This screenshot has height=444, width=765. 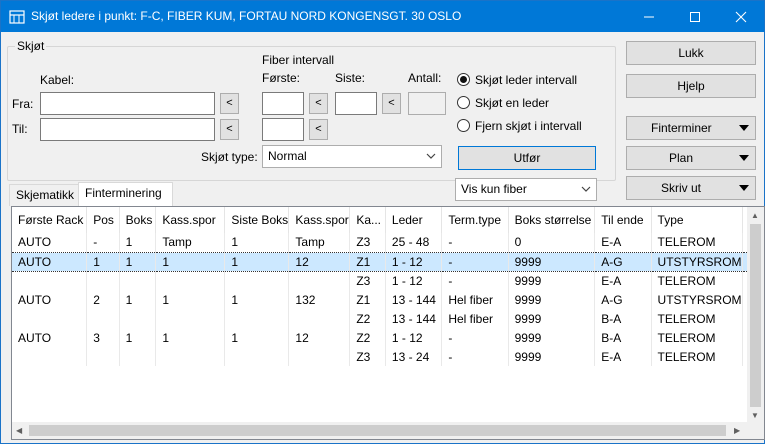 I want to click on table-cell: 12, so click(x=319, y=261).